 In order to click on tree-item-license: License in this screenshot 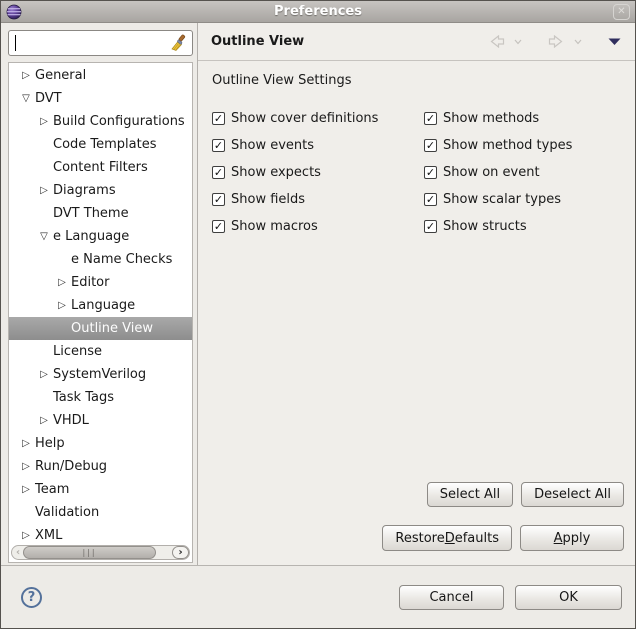, I will do `click(100, 351)`.